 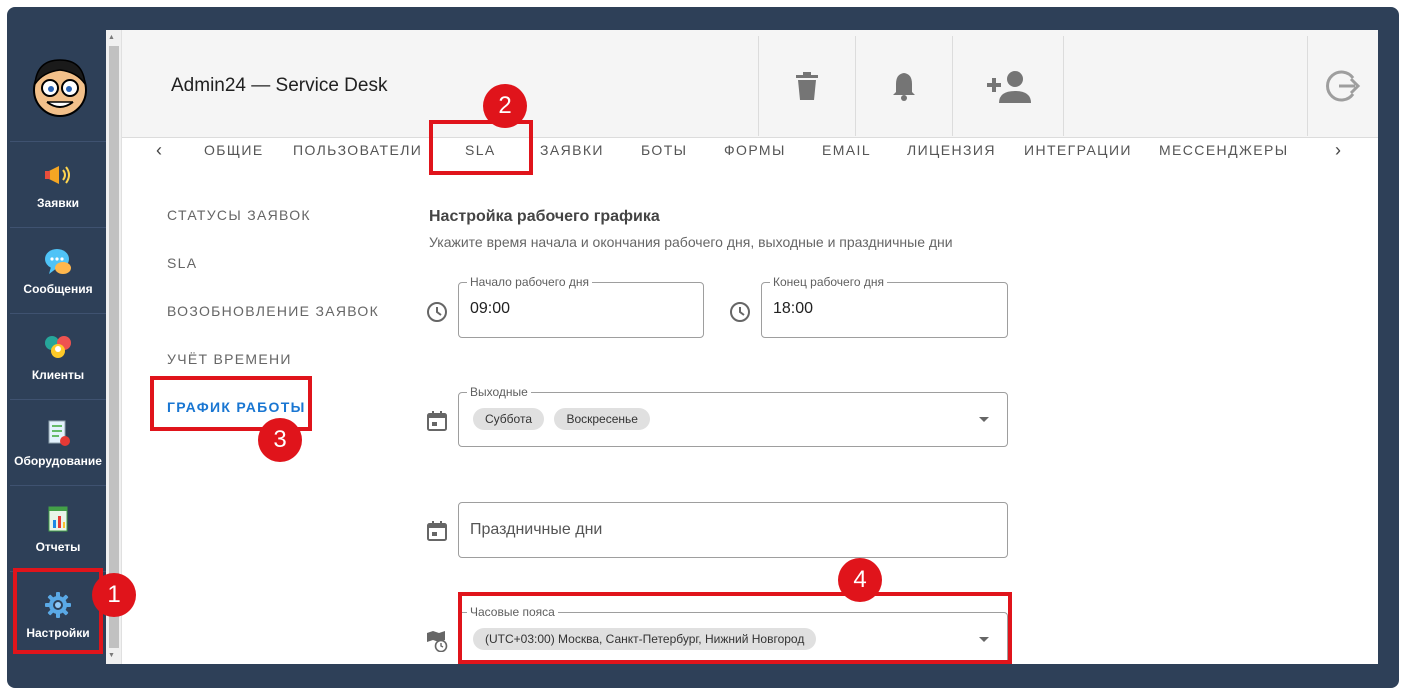 What do you see at coordinates (229, 359) in the screenshot?
I see `menu-time-tracking: УЧЁТ ВРЕМЕНИ` at bounding box center [229, 359].